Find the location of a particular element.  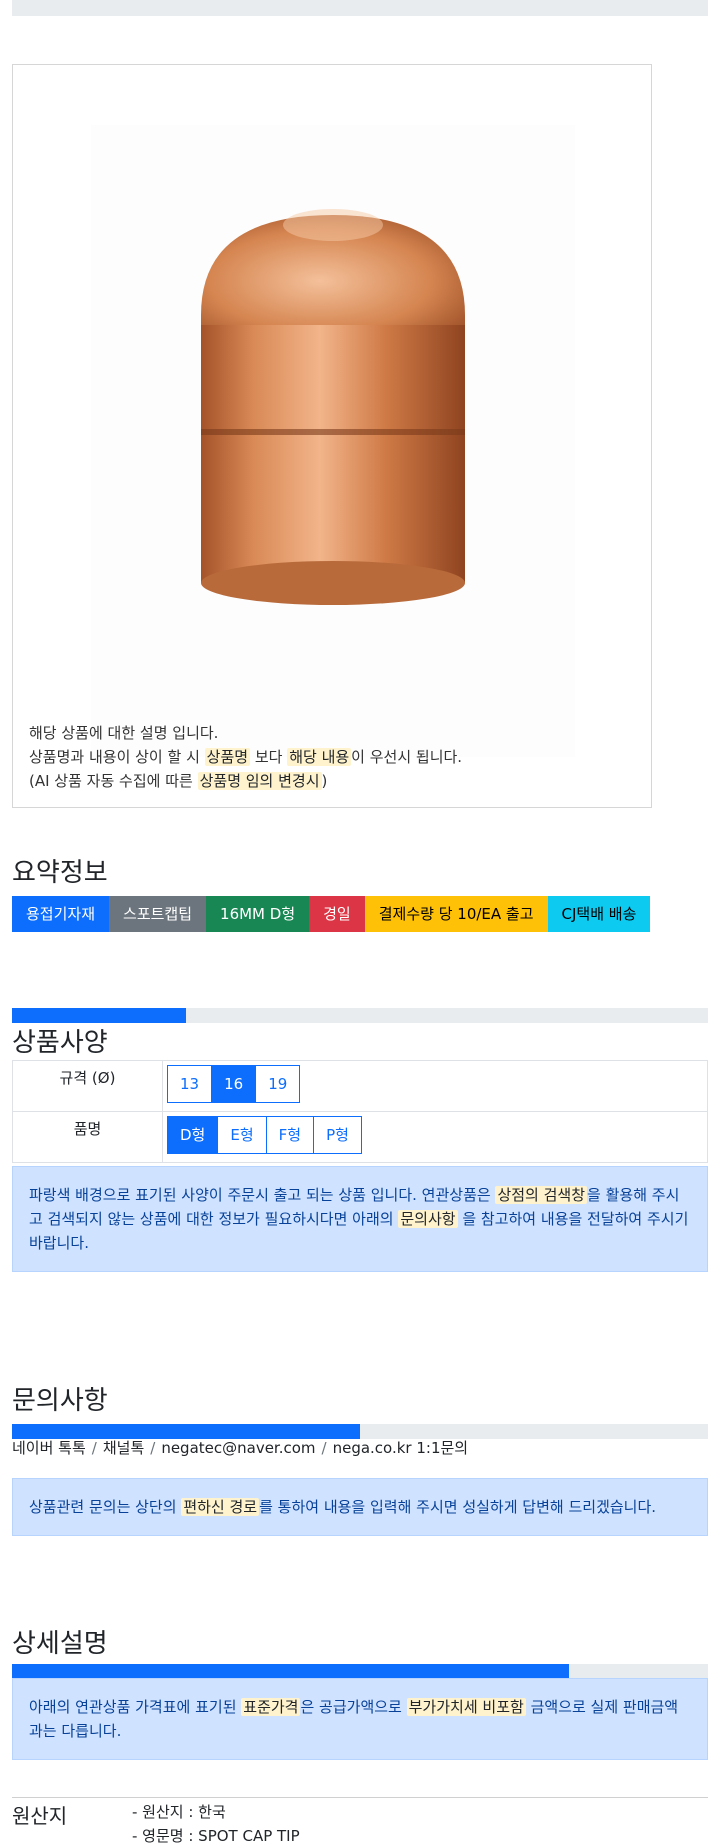

summary-badge: 용접기자재 is located at coordinates (61, 914).